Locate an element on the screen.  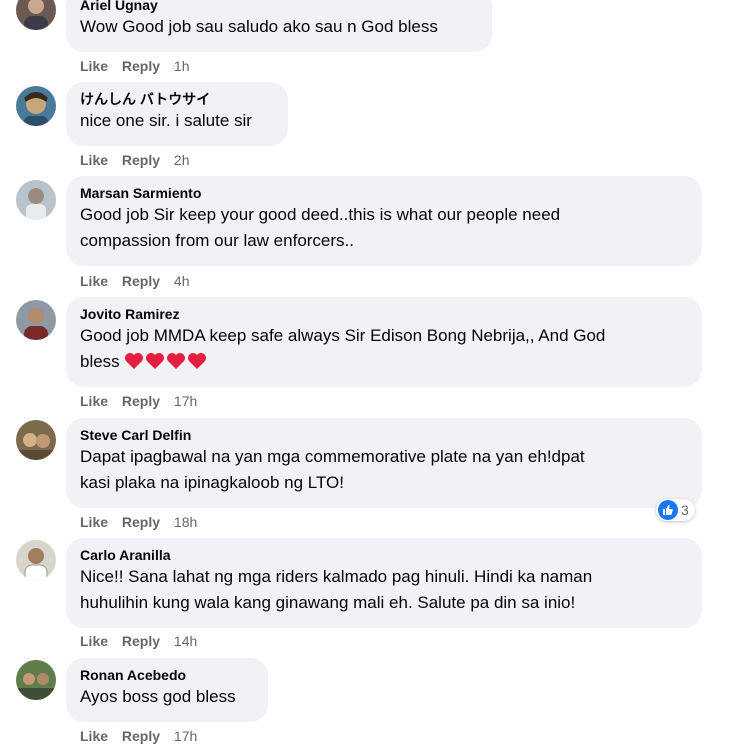
comment-actions: Like Reply 2h is located at coordinates (140, 160).